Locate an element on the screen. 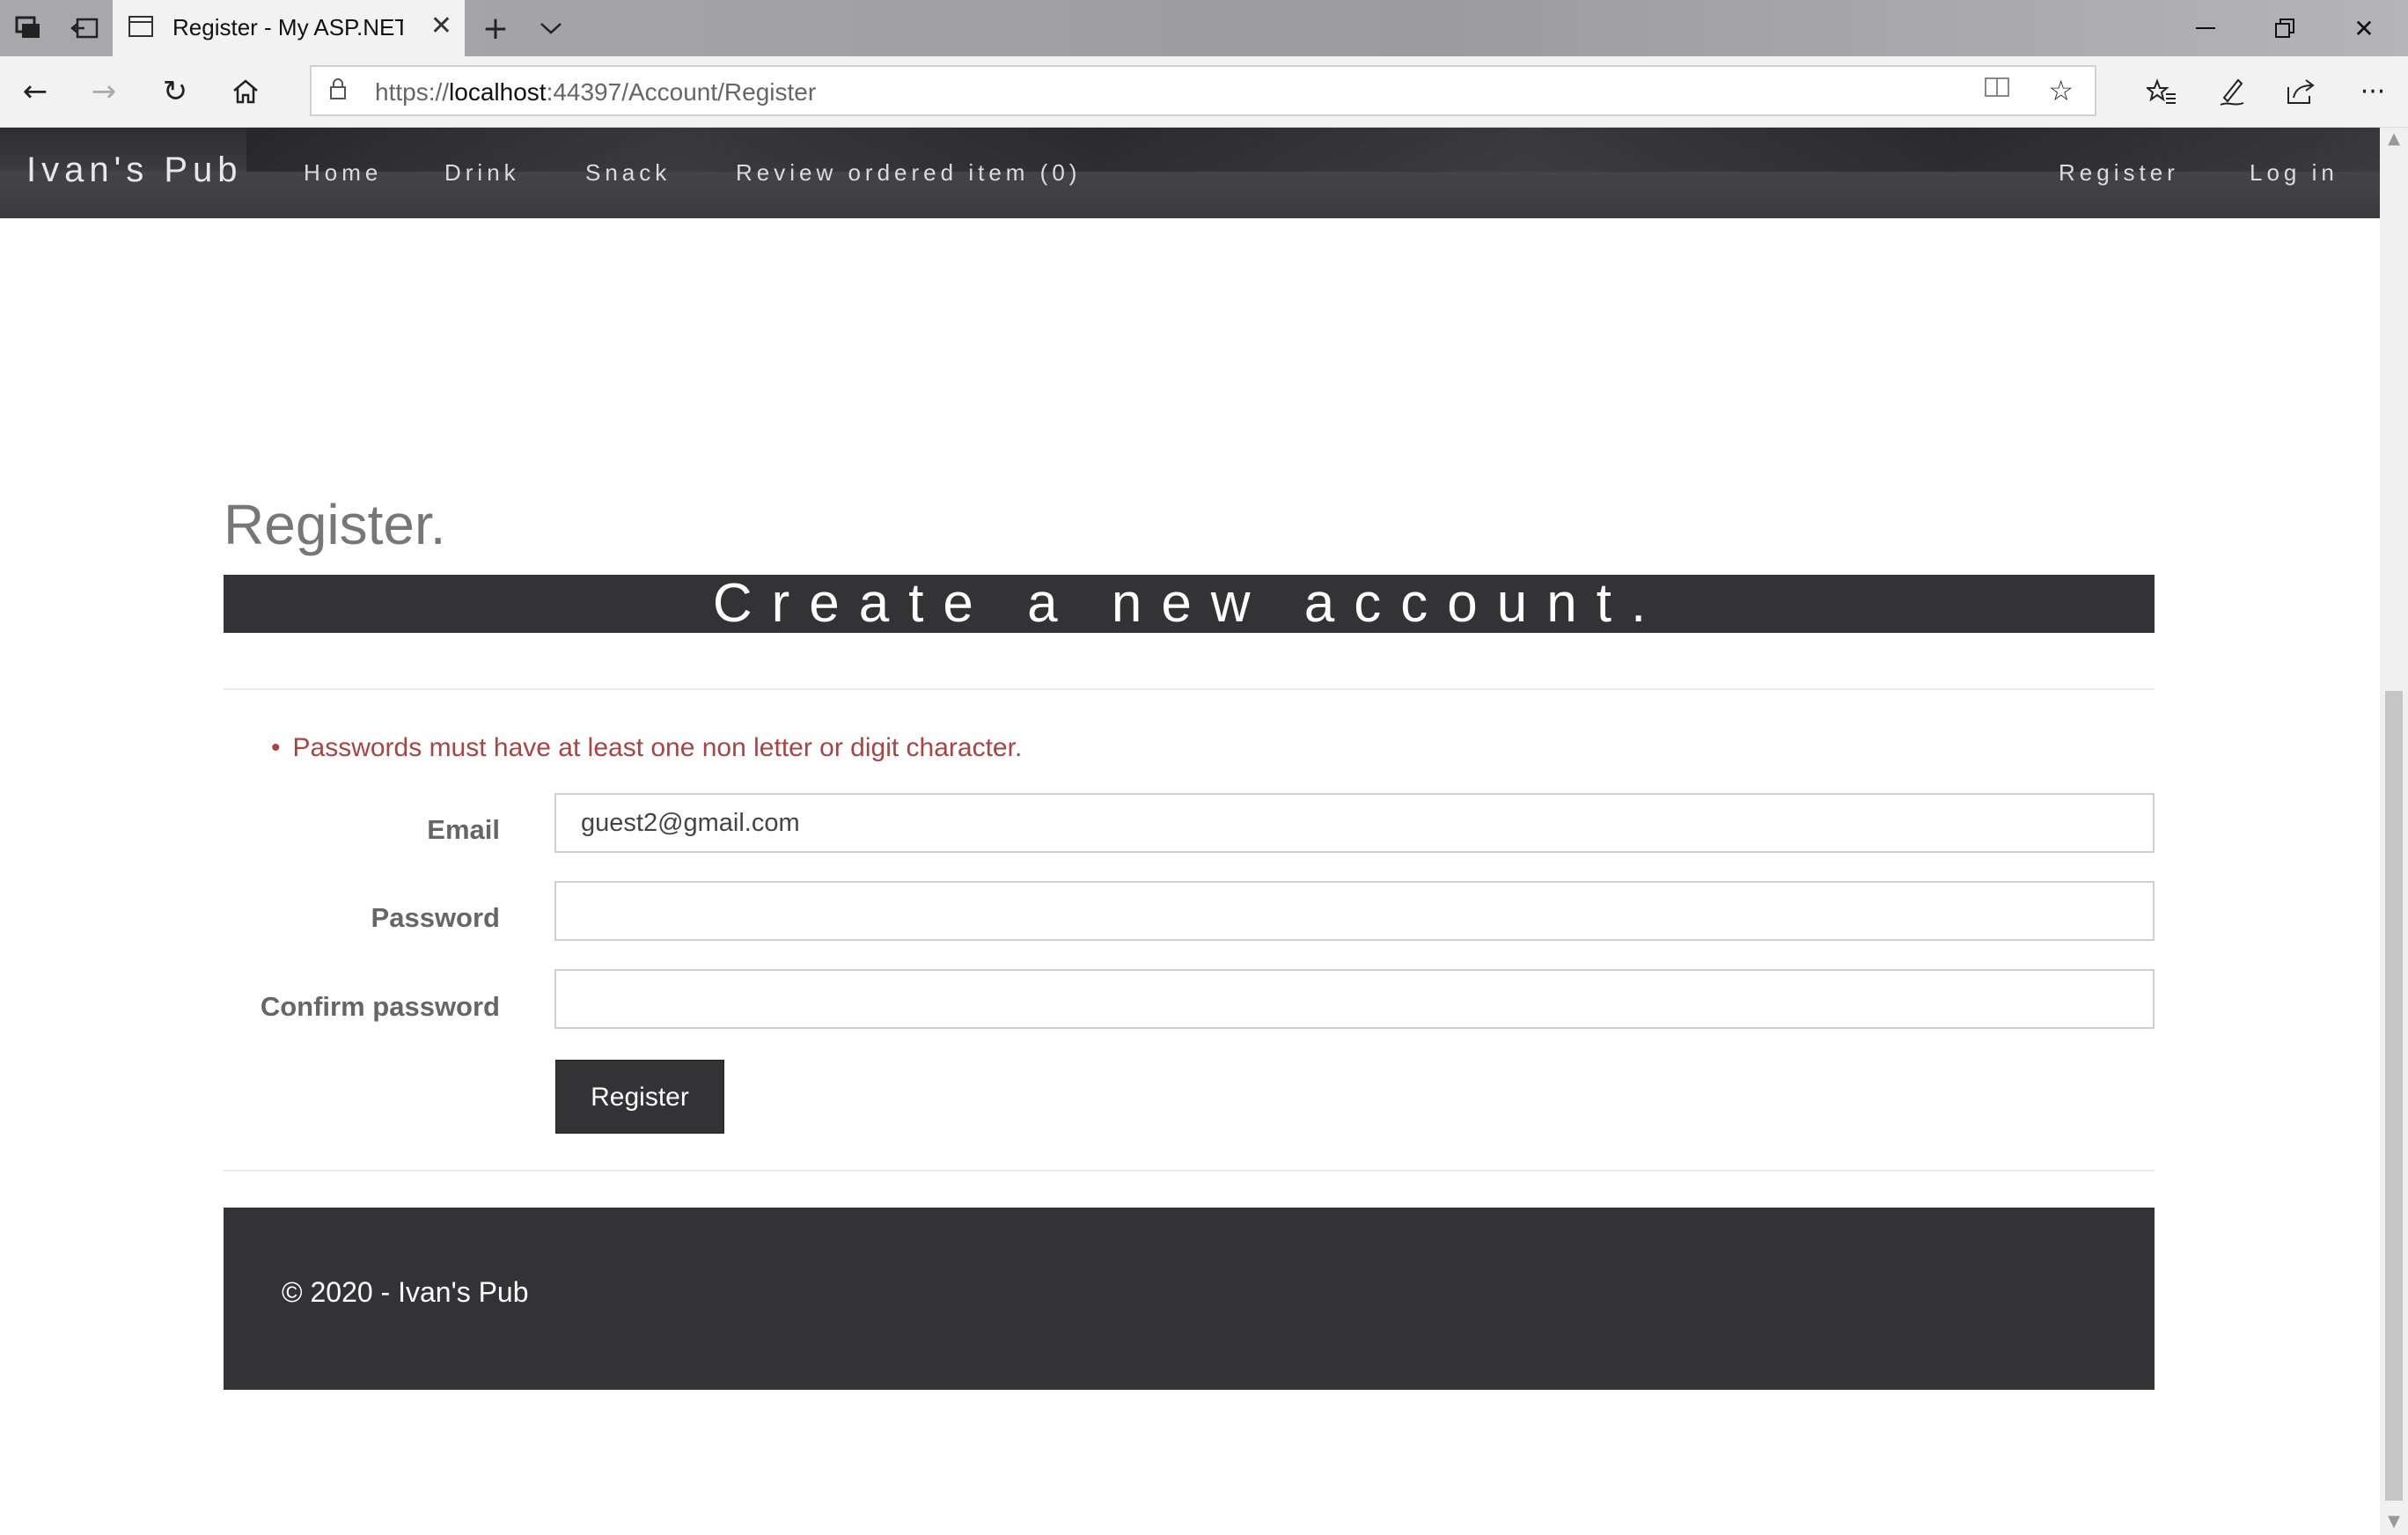  set-aside-icon is located at coordinates (84, 28).